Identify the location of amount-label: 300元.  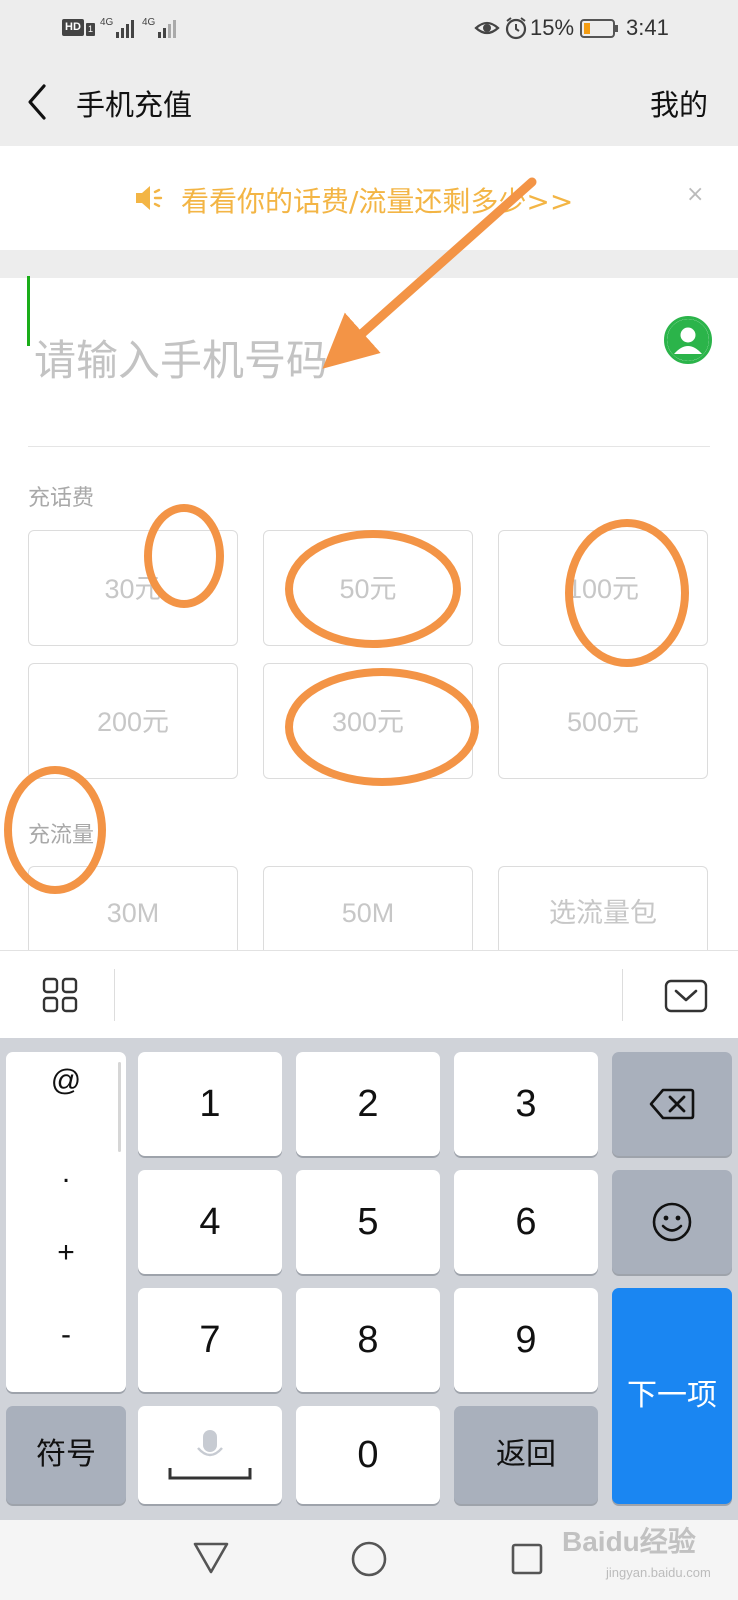
(368, 722).